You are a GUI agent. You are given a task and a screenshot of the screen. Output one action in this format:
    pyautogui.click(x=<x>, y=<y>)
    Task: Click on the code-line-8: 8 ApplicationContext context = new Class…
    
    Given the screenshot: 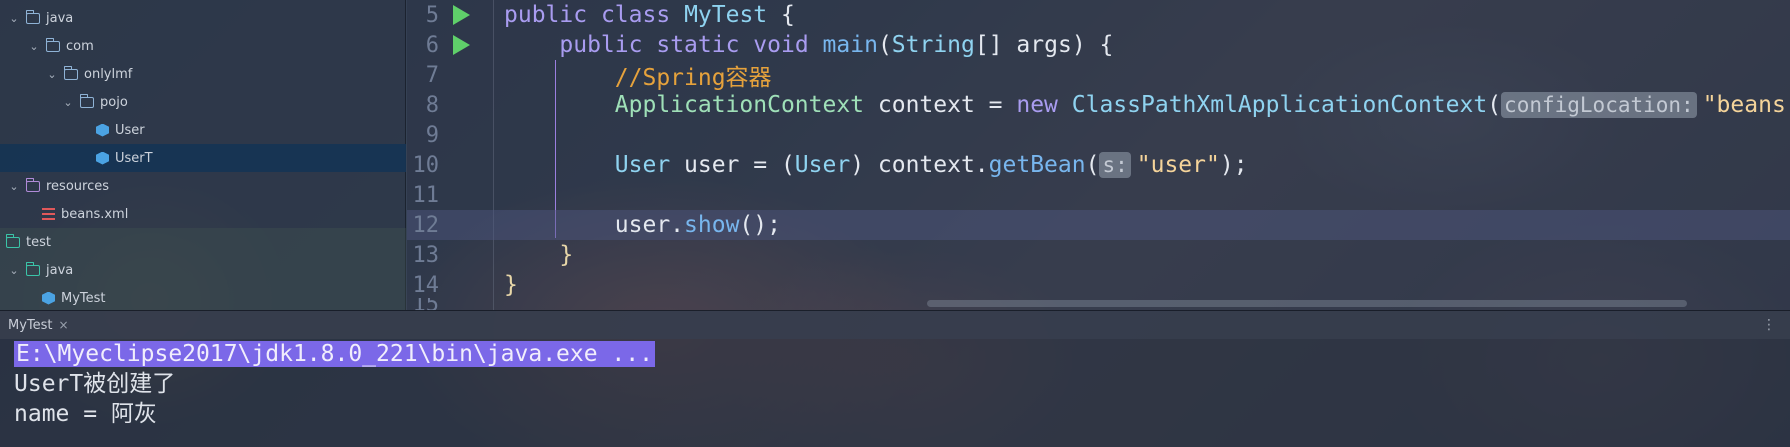 What is the action you would take?
    pyautogui.click(x=1098, y=105)
    